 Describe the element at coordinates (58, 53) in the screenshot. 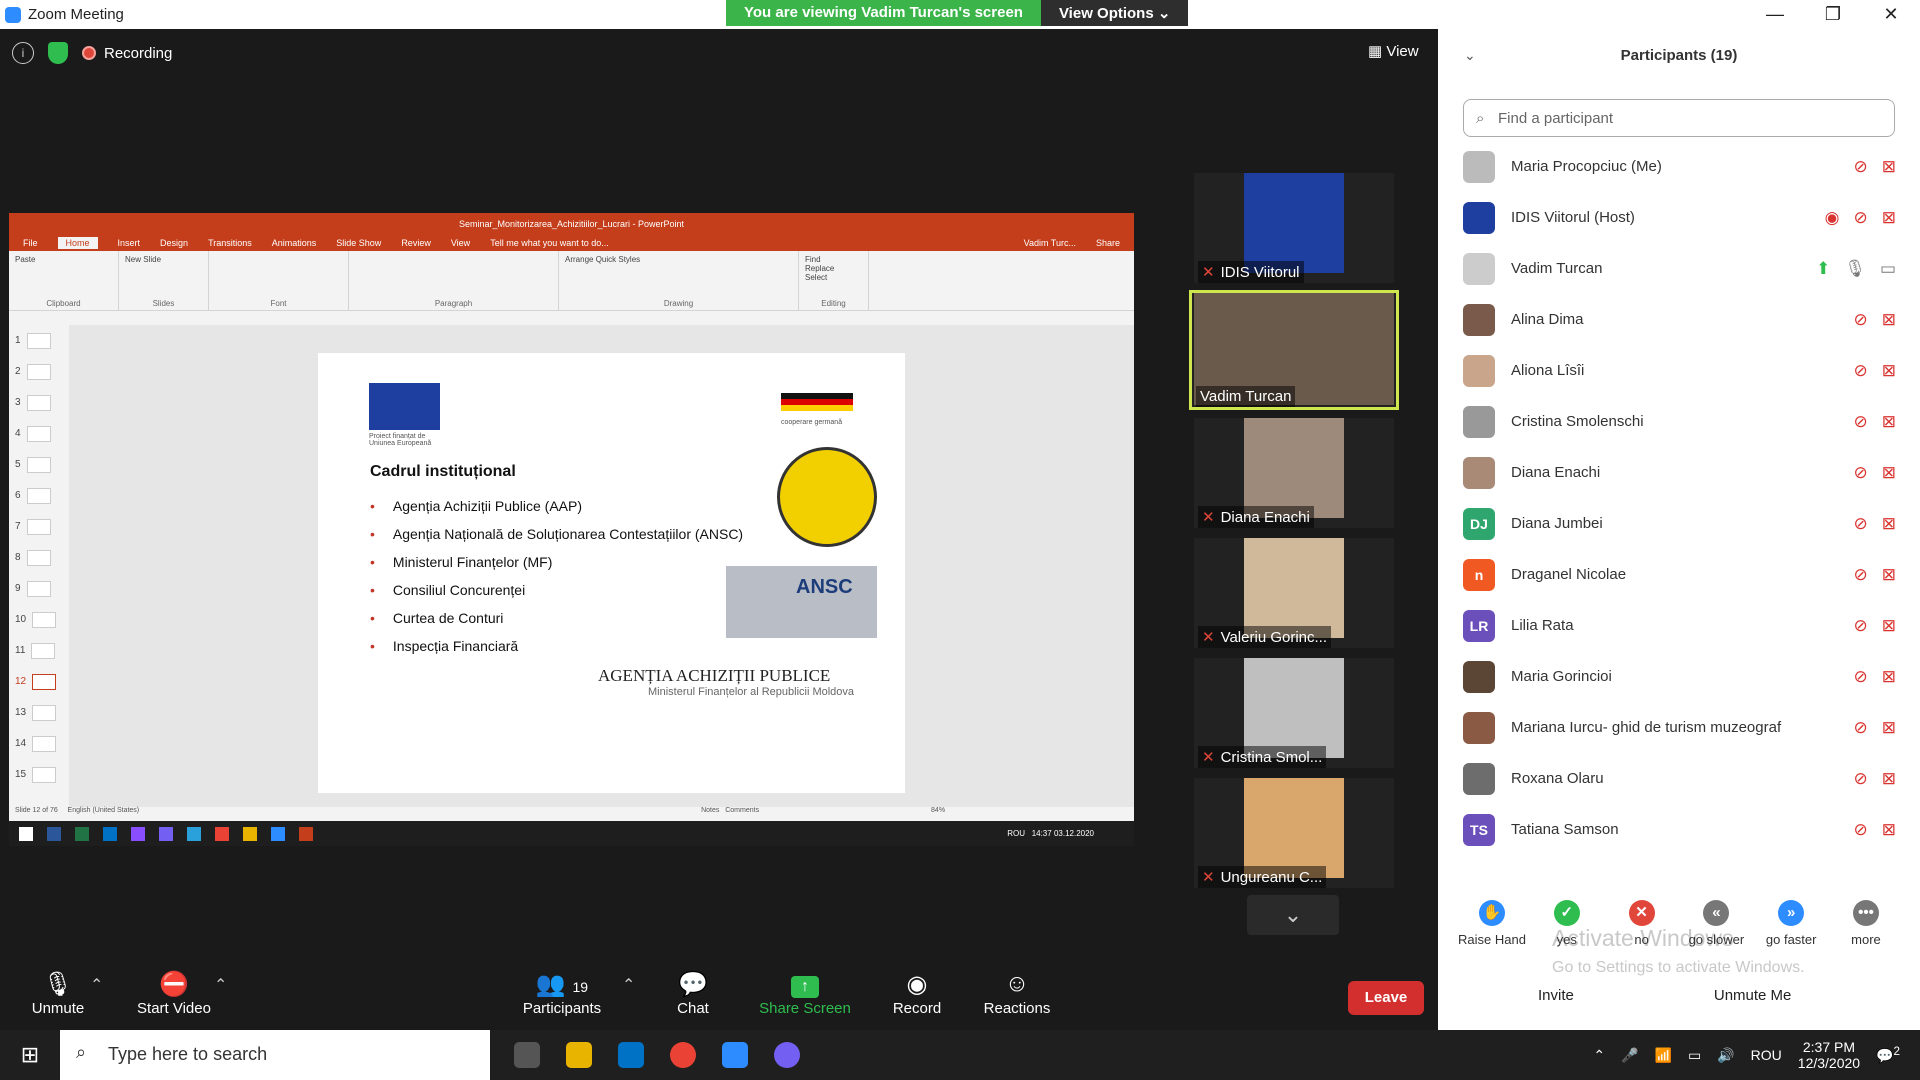

I see `security-shield-icon` at that location.